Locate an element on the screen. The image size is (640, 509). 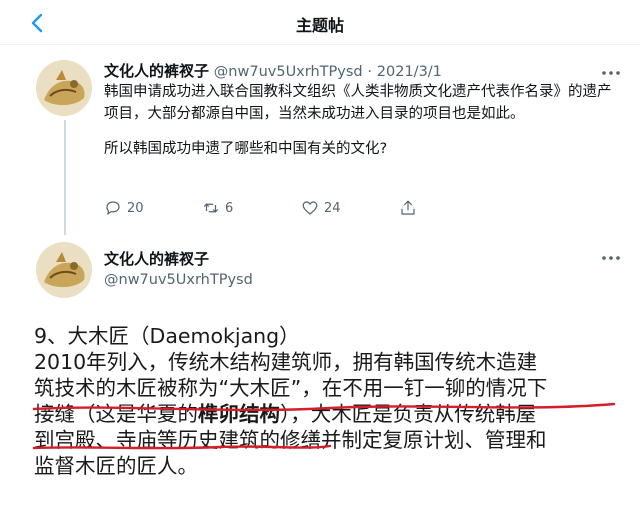
tweet-date: 2021/3/1 is located at coordinates (409, 72).